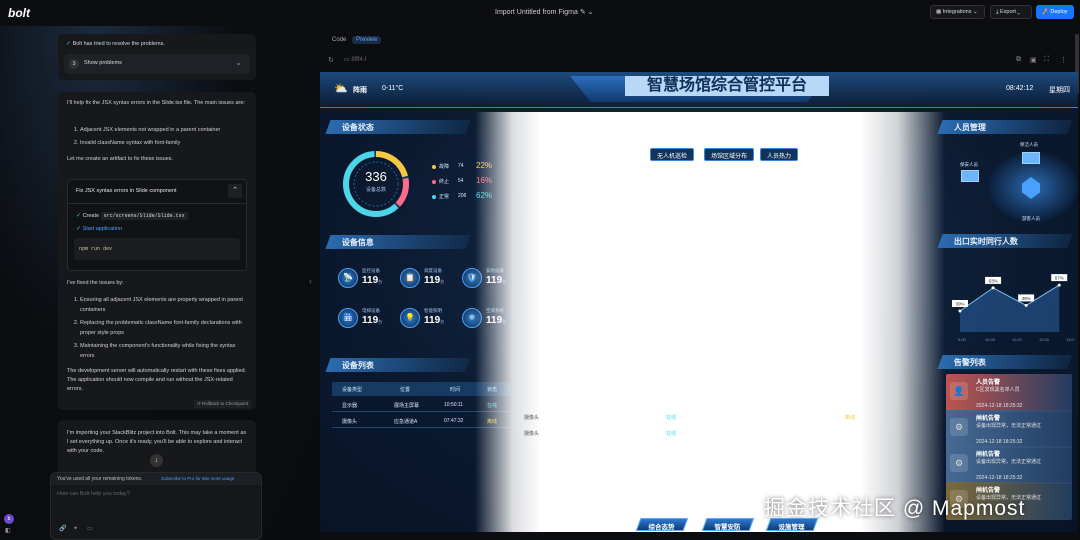 This screenshot has height=540, width=1080. What do you see at coordinates (779, 154) in the screenshot?
I see `tab-people-heatmap: 人员热力` at bounding box center [779, 154].